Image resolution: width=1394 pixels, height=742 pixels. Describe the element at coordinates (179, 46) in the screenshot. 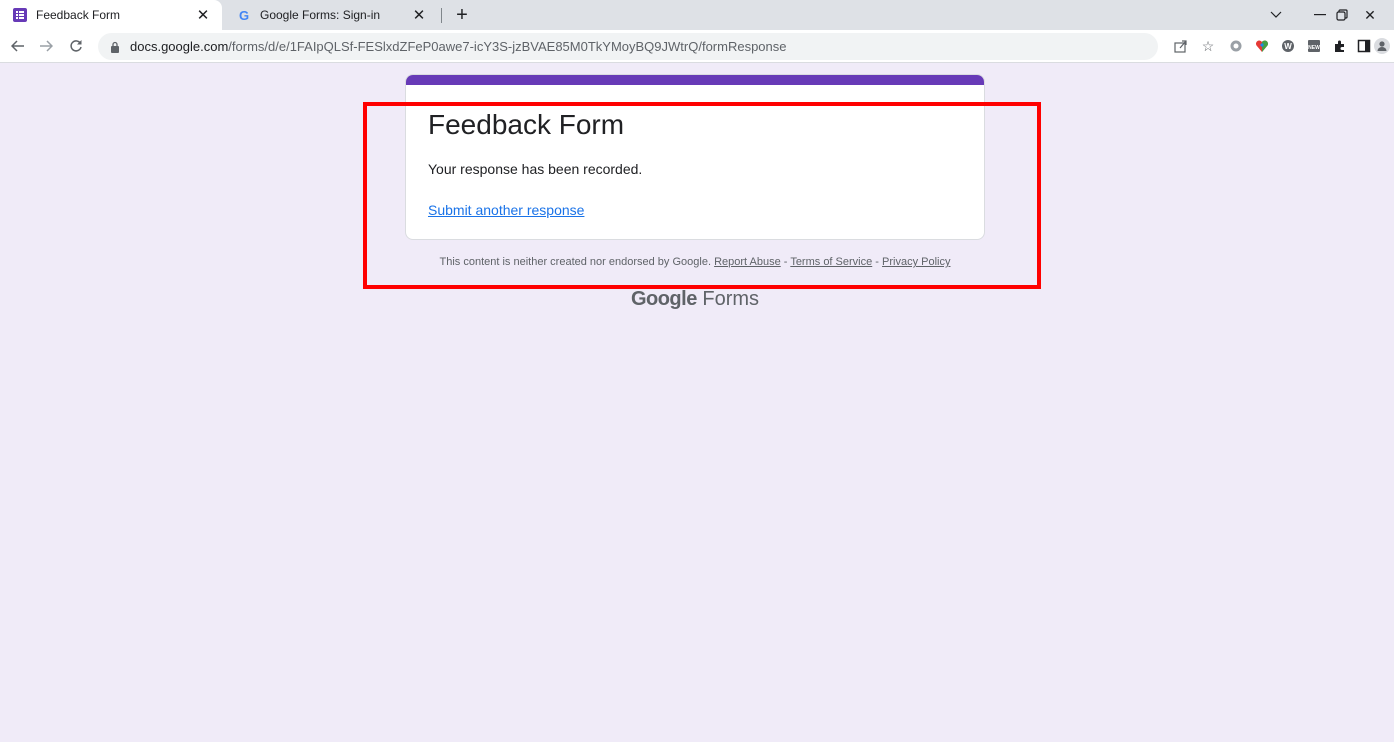

I see `url-domain: docs.google.com` at that location.